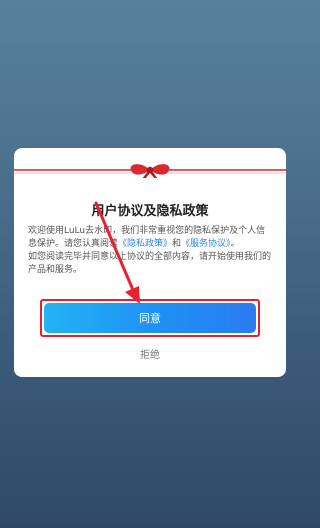  I want to click on refuse-button: 拒绝, so click(150, 353).